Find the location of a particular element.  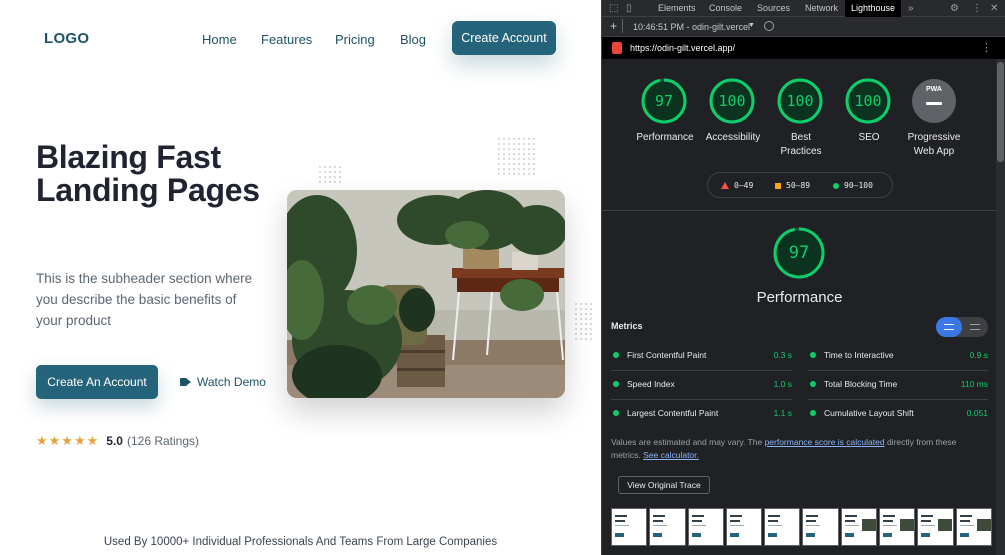

star-rating-icons: ★★★★★ is located at coordinates (68, 440).